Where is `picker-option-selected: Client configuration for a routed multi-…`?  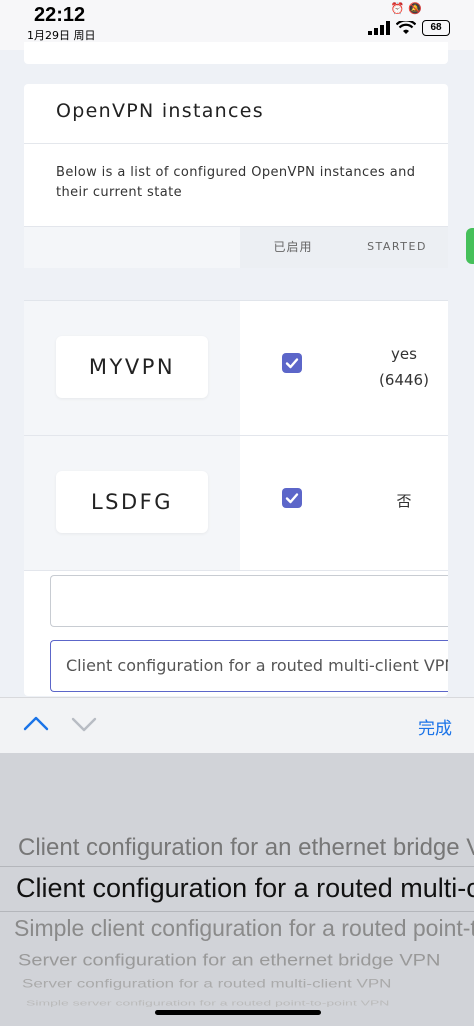 picker-option-selected: Client configuration for a routed multi-… is located at coordinates (237, 889).